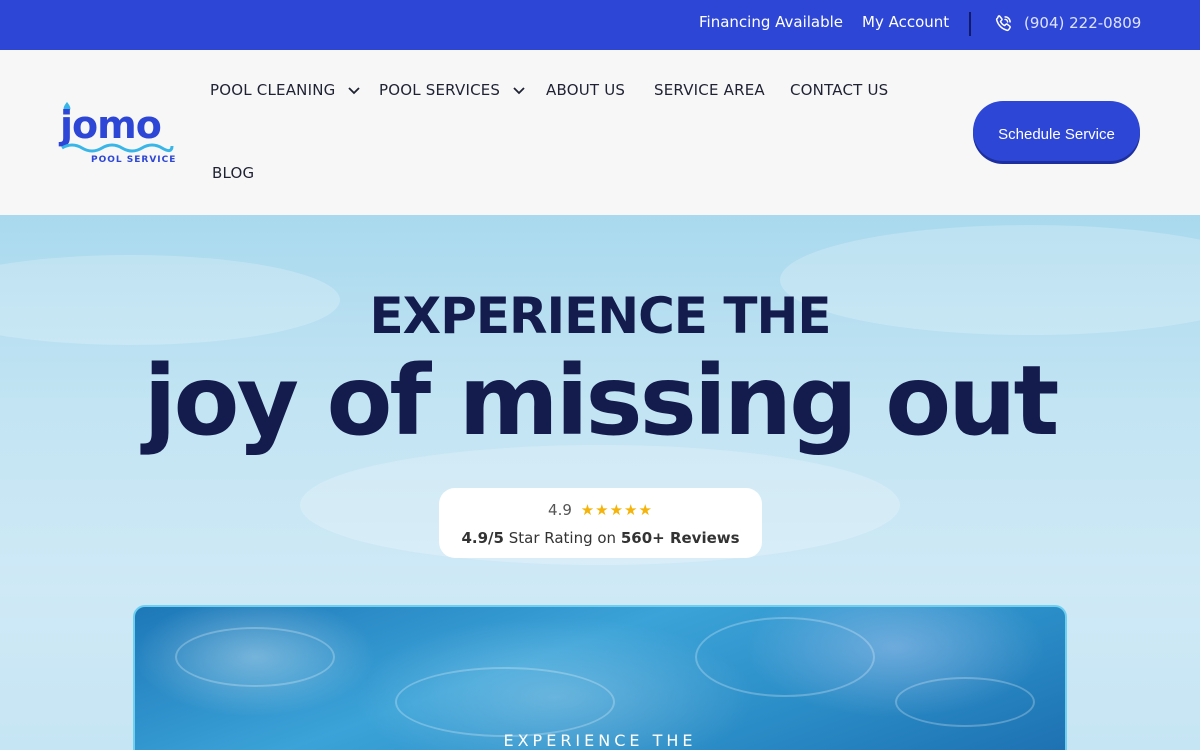 Image resolution: width=1200 pixels, height=750 pixels. Describe the element at coordinates (482, 538) in the screenshot. I see `rating-value: 4.9/5` at that location.